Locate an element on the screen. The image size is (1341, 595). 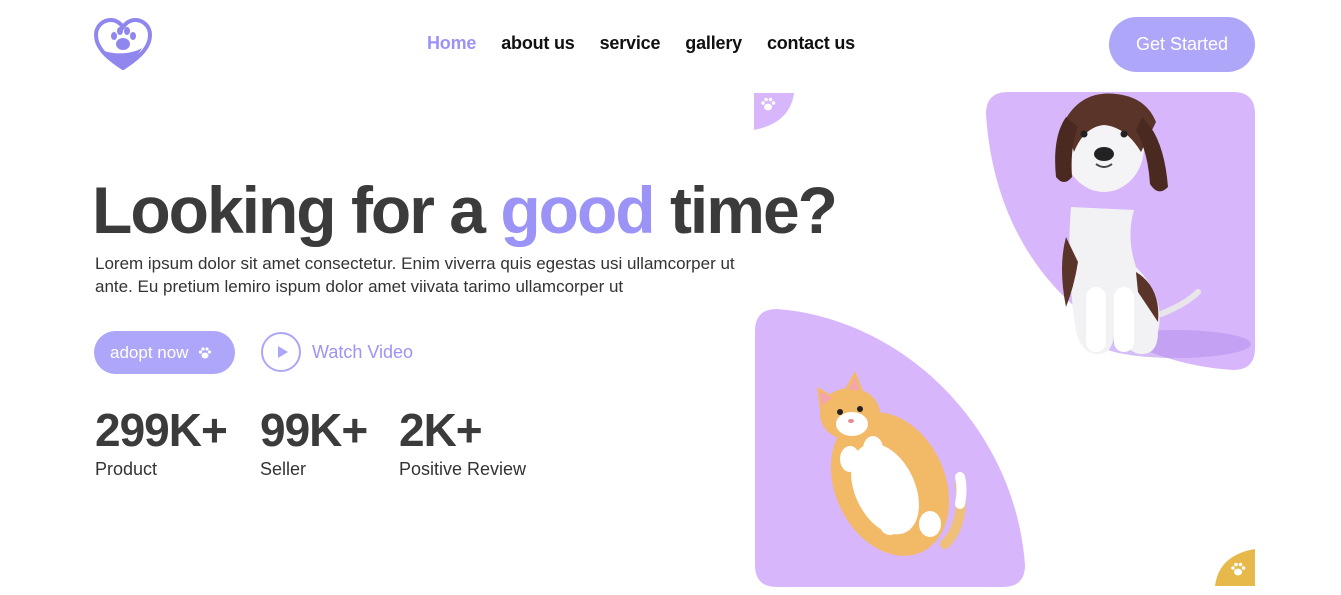
nav-about-us: about us is located at coordinates (538, 43).